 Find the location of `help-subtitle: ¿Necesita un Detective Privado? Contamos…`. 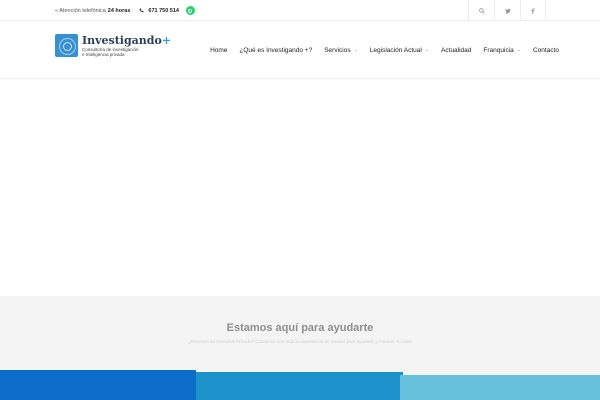

help-subtitle: ¿Necesita un Detective Privado? Contamos… is located at coordinates (300, 341).